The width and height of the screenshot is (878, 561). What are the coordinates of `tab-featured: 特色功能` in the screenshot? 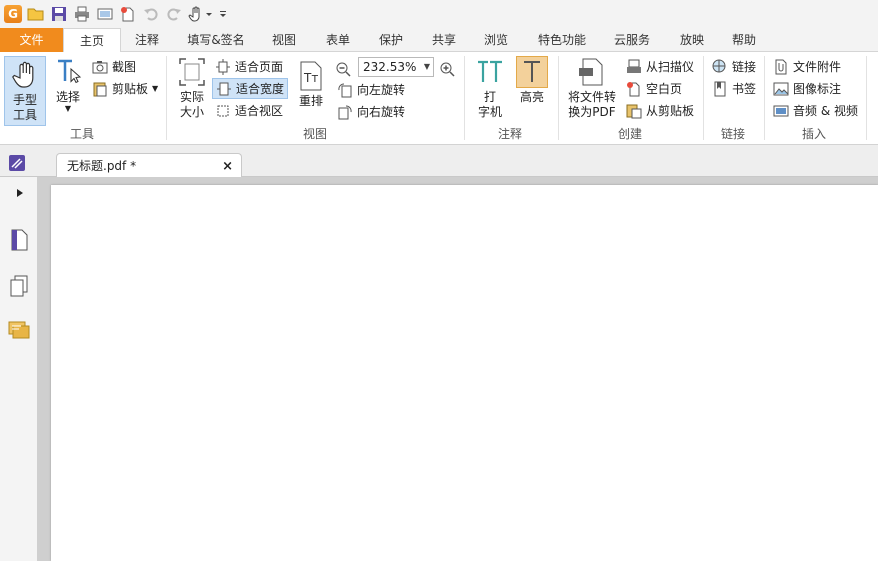 It's located at (562, 40).